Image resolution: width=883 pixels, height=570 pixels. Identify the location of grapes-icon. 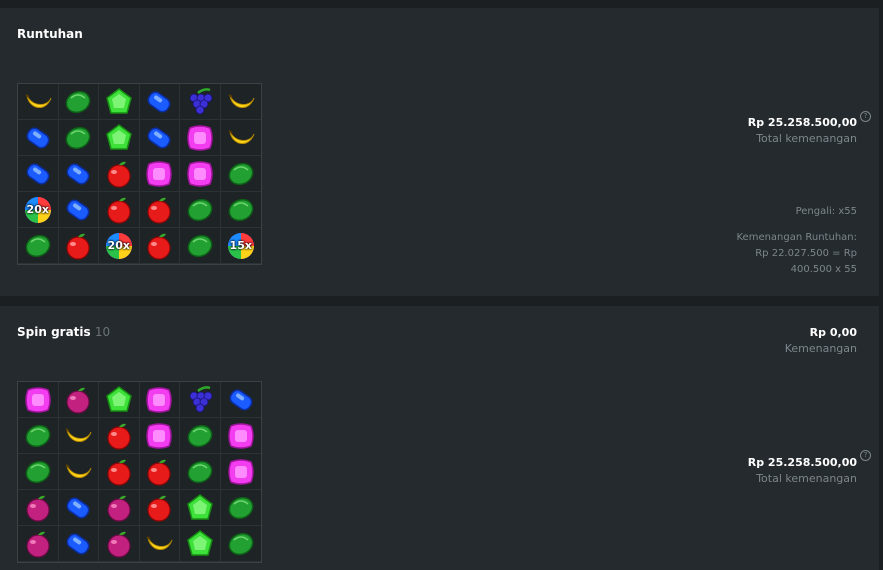
(201, 100).